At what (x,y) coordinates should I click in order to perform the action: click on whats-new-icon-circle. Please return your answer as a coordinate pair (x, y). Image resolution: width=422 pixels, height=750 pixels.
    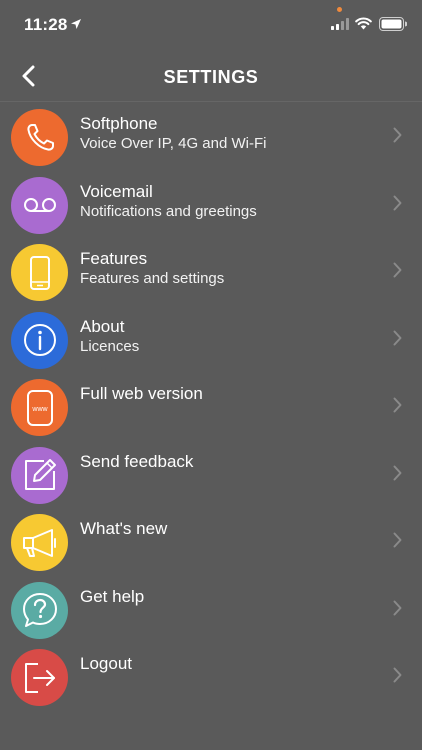
    Looking at the image, I should click on (39, 542).